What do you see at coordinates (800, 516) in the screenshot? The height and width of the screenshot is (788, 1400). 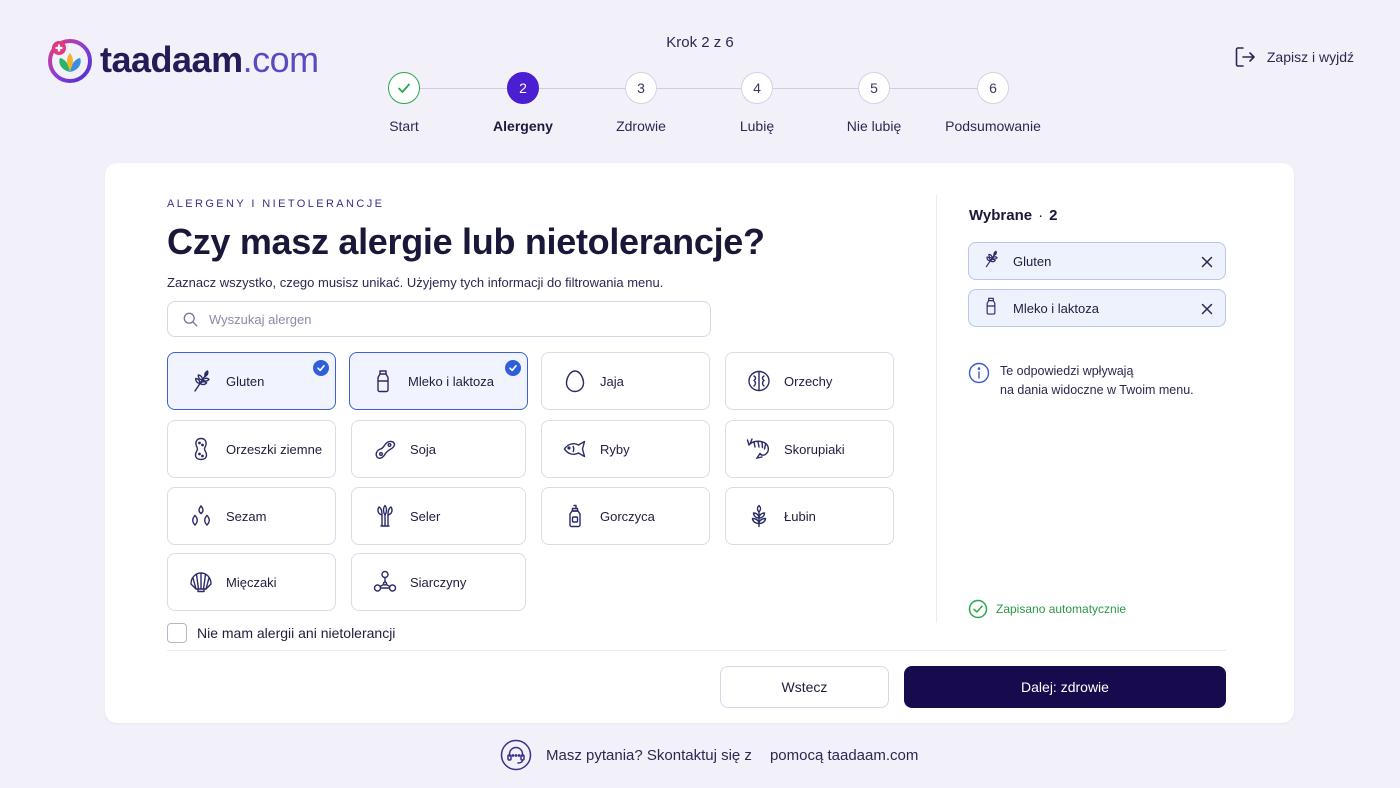 I see `allergen-label: Łubin` at bounding box center [800, 516].